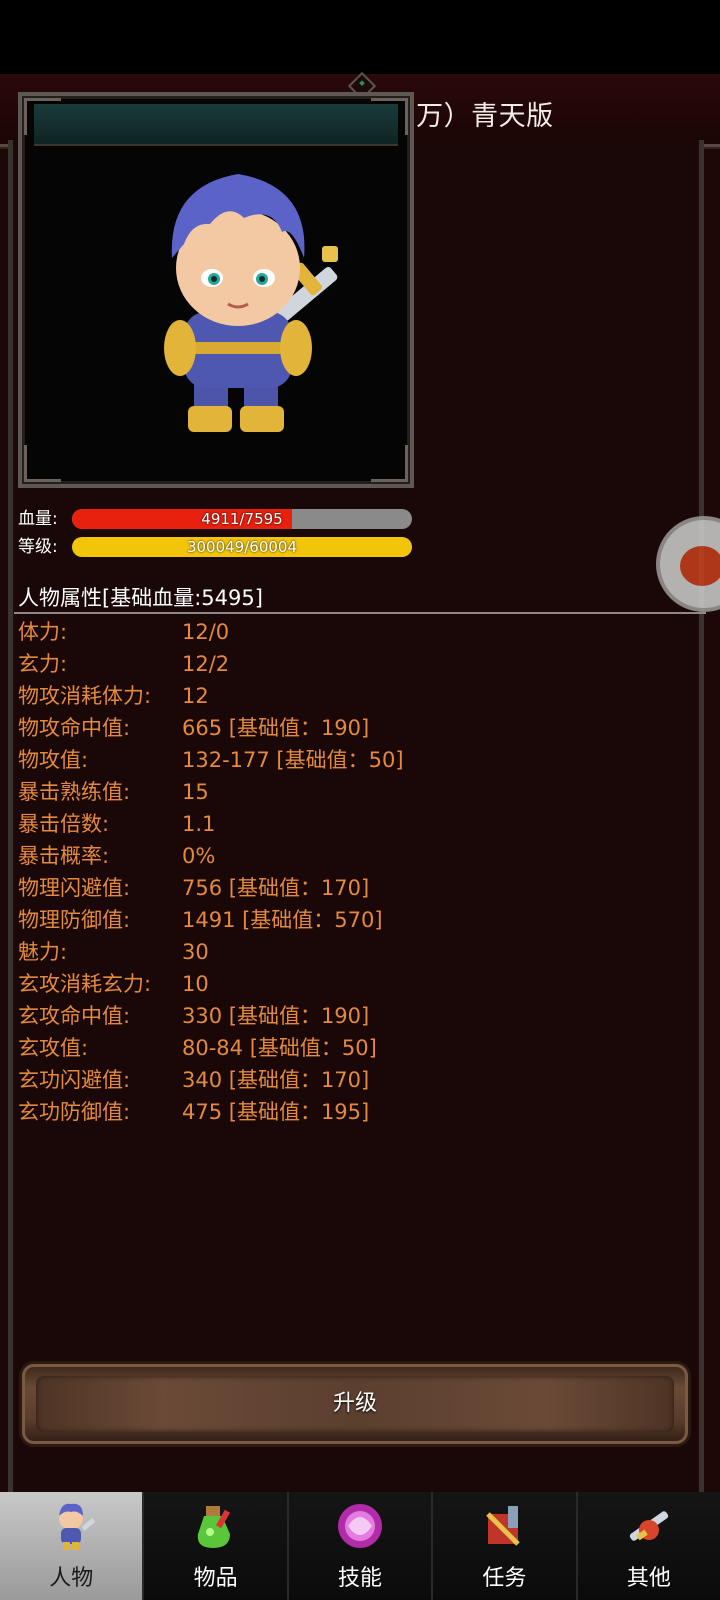 The width and height of the screenshot is (720, 1600). What do you see at coordinates (360, 1578) in the screenshot?
I see `tab-label: 技能` at bounding box center [360, 1578].